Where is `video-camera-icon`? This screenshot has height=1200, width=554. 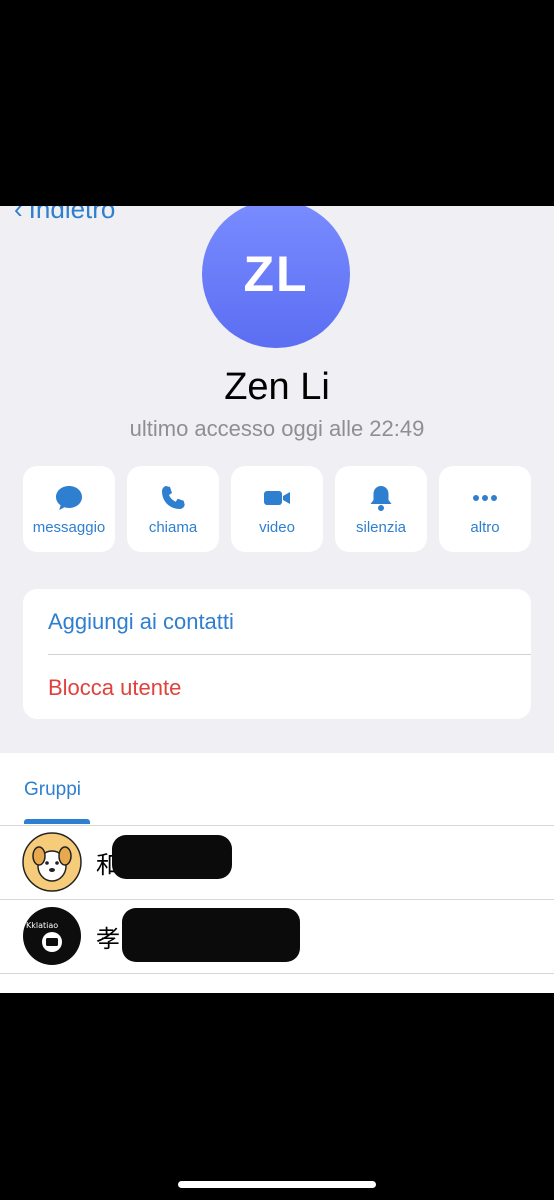
video-camera-icon is located at coordinates (277, 497).